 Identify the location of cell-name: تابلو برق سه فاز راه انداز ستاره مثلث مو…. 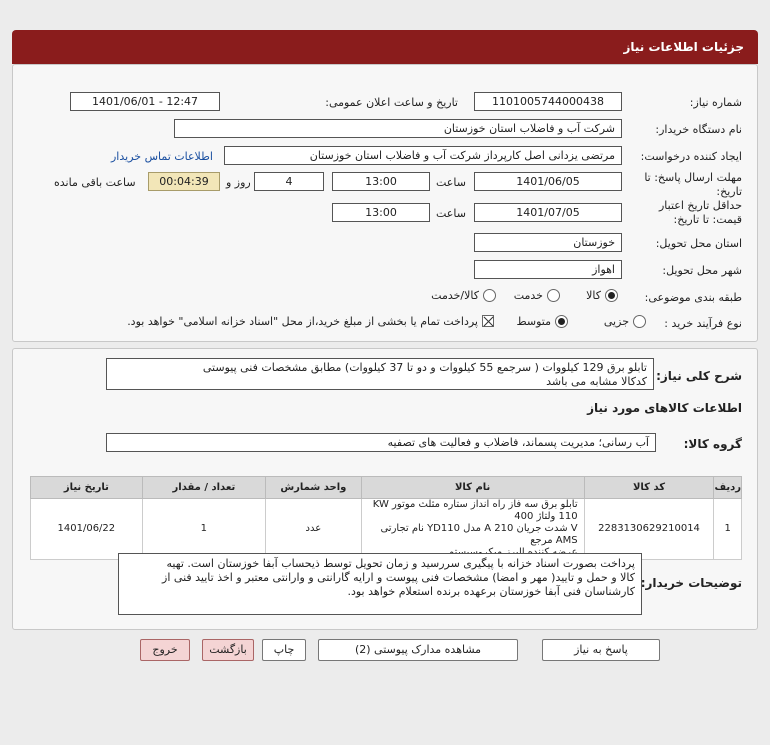
(472, 529).